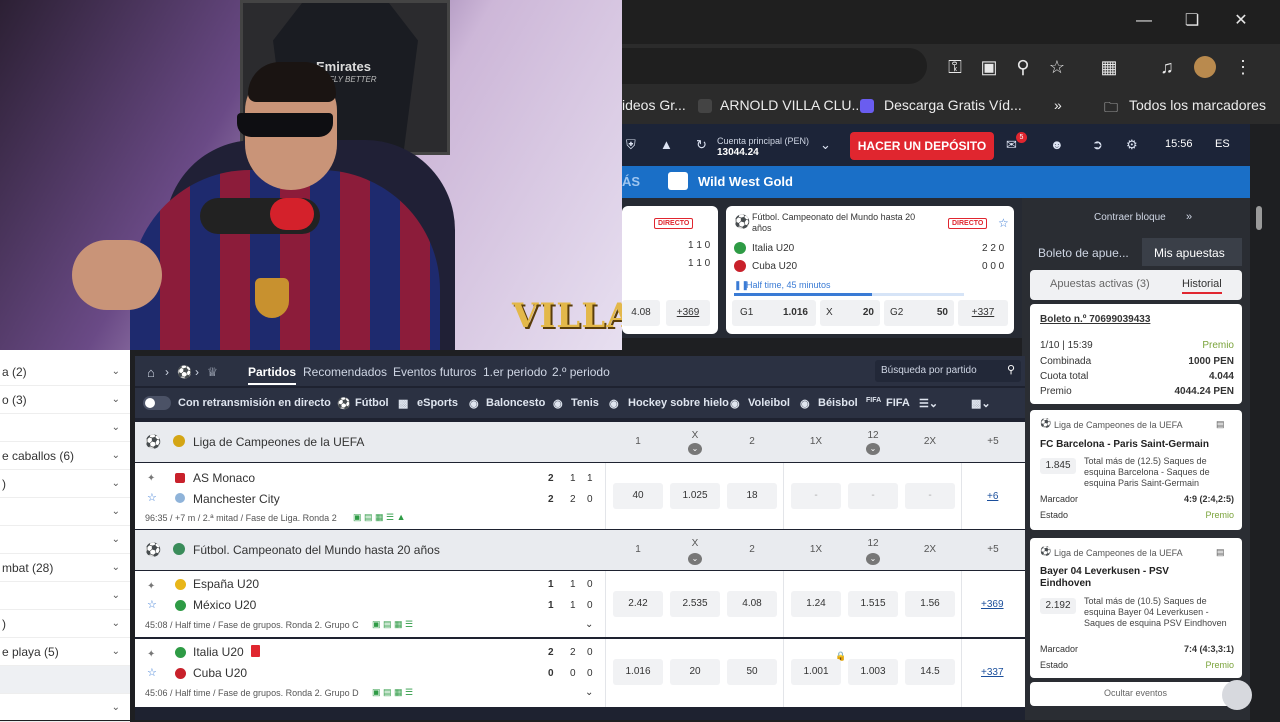  I want to click on subtab-history: Historial, so click(1202, 286).